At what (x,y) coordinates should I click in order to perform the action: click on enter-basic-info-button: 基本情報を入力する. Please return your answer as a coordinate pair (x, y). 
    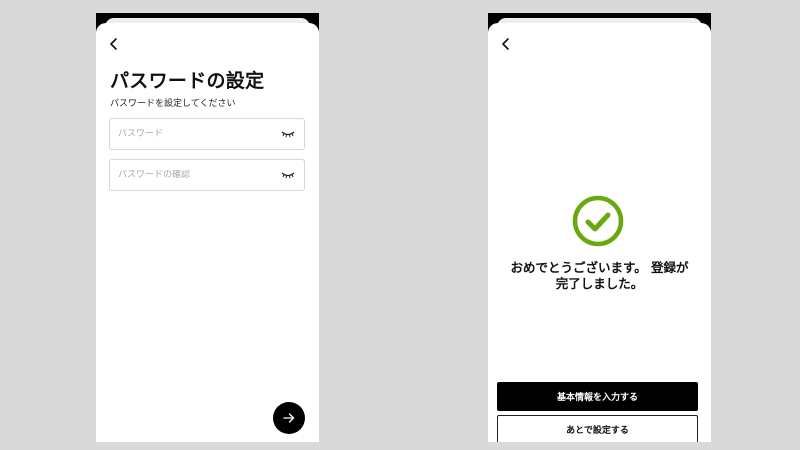
    Looking at the image, I should click on (597, 396).